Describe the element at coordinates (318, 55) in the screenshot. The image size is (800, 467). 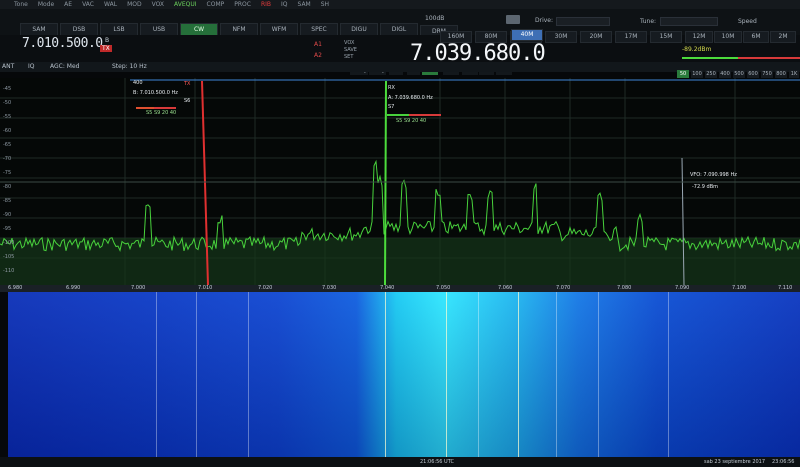
I see `antenna-a2: A2` at that location.